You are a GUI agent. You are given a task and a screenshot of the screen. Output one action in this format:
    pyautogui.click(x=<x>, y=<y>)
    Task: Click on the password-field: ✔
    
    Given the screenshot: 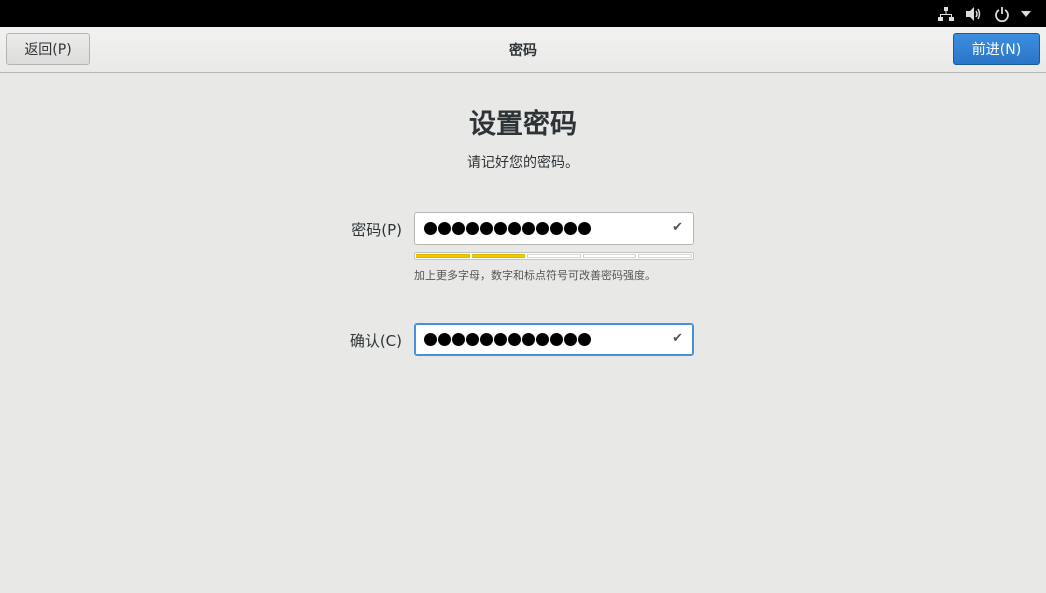 What is the action you would take?
    pyautogui.click(x=554, y=228)
    